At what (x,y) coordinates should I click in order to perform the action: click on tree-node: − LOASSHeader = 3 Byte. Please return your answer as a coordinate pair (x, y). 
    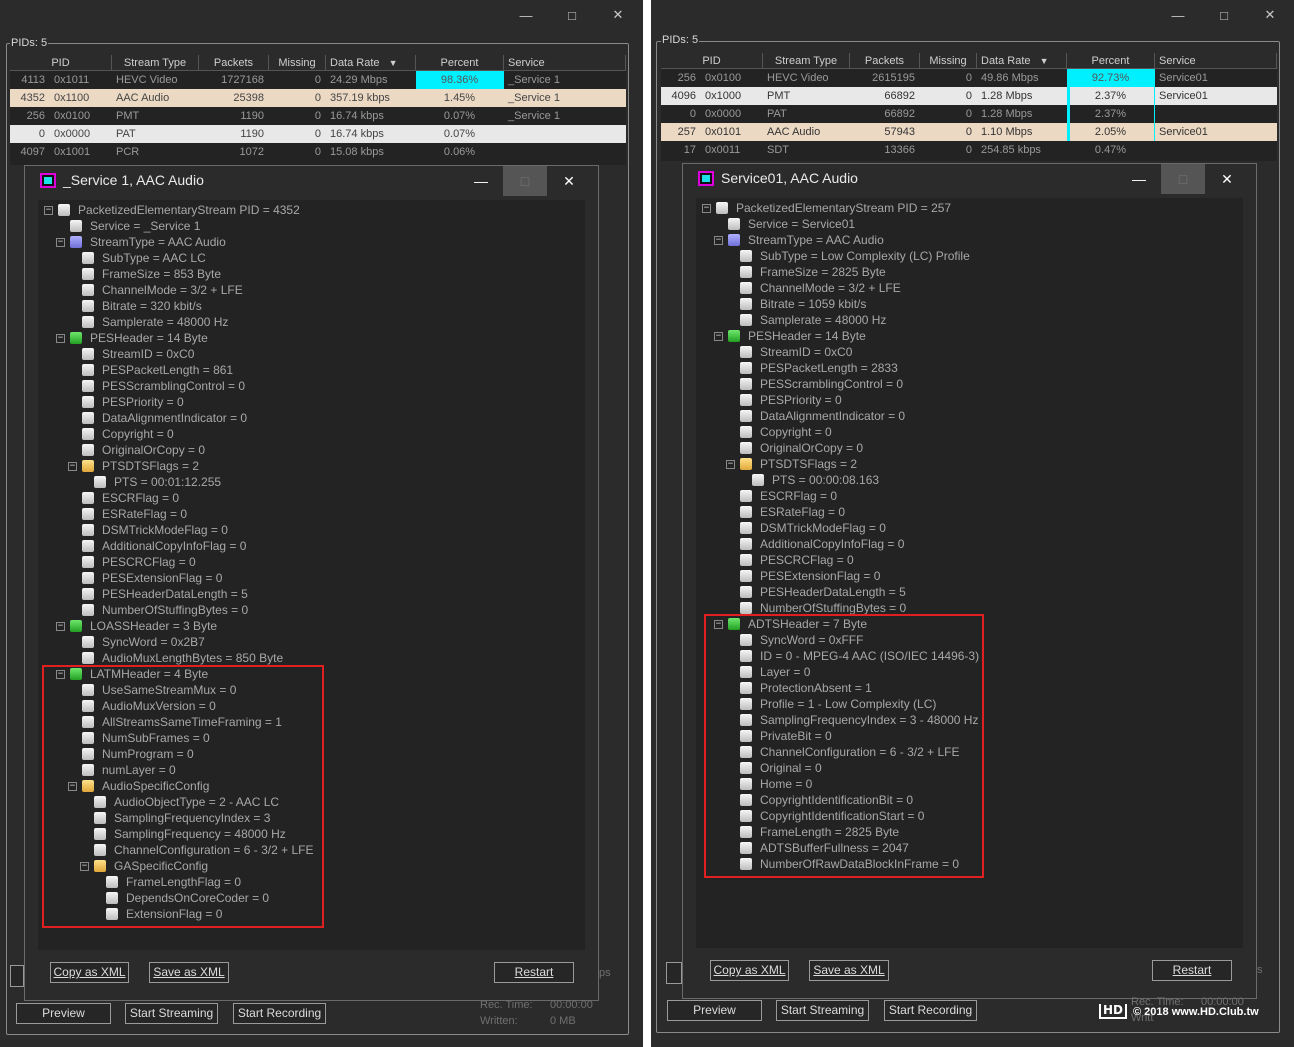
    Looking at the image, I should click on (136, 626).